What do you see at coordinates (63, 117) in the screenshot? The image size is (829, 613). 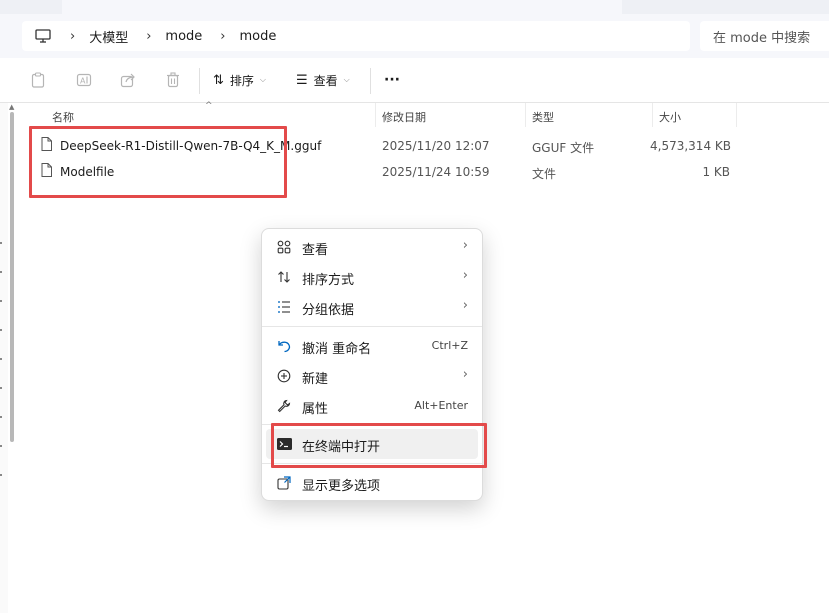 I see `column-header-name: 名称` at bounding box center [63, 117].